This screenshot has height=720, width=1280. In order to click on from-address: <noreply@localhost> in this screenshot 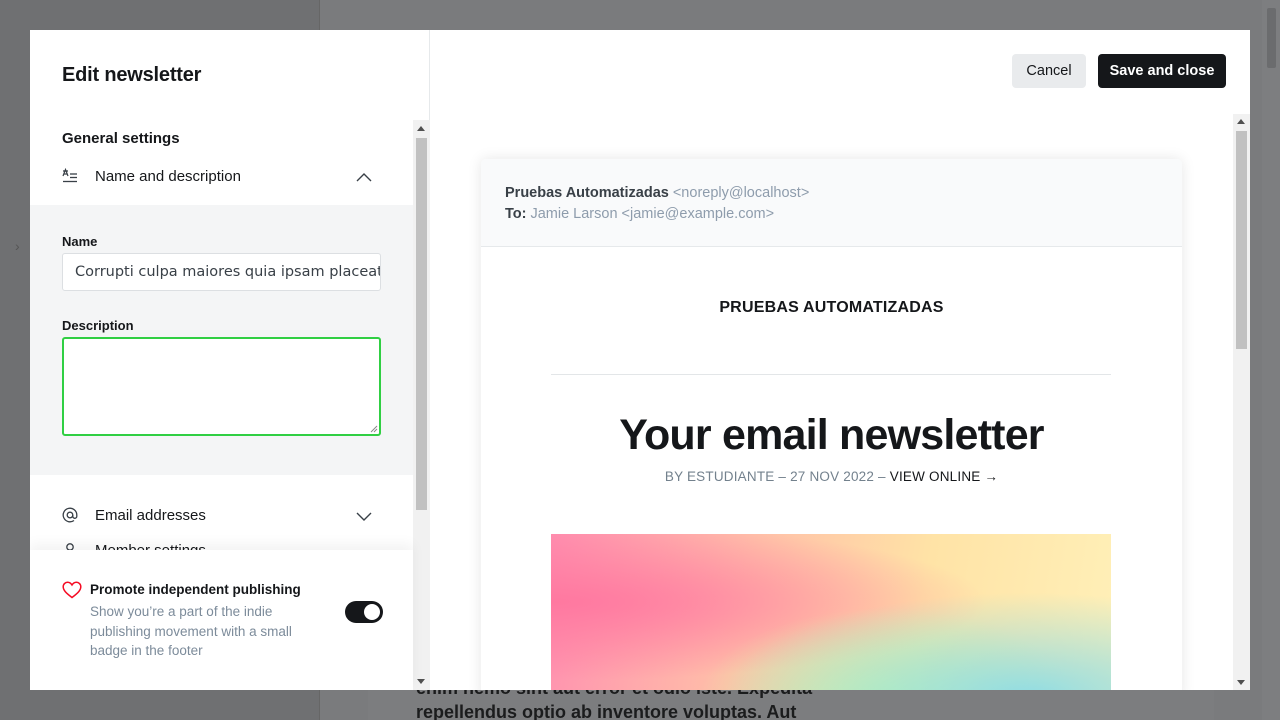, I will do `click(741, 193)`.